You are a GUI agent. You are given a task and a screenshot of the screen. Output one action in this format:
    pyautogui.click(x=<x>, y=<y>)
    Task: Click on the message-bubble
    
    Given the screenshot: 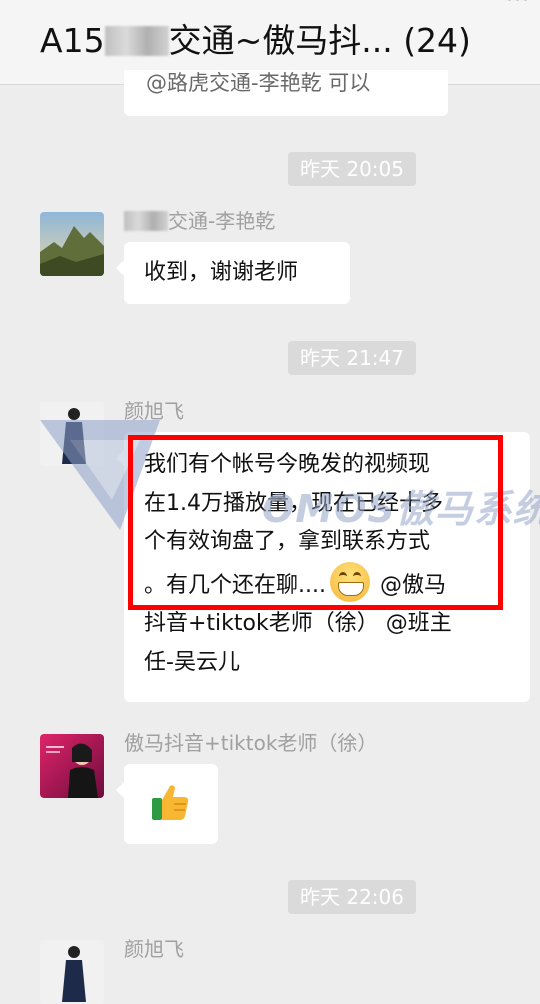 What is the action you would take?
    pyautogui.click(x=167, y=804)
    